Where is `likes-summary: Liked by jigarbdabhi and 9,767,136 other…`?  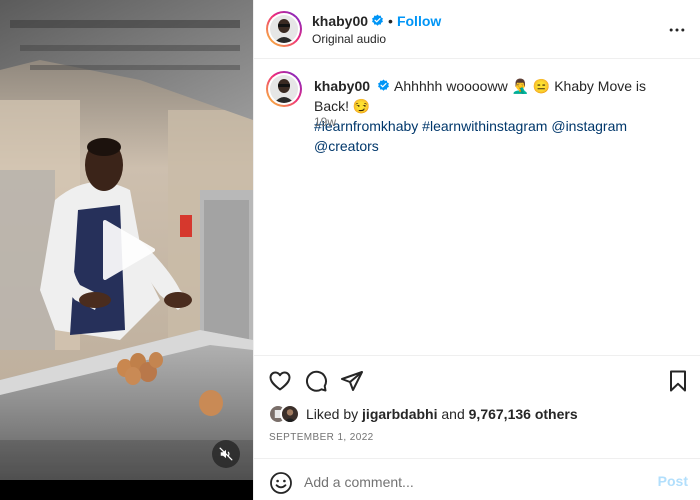 likes-summary: Liked by jigarbdabhi and 9,767,136 other… is located at coordinates (423, 414).